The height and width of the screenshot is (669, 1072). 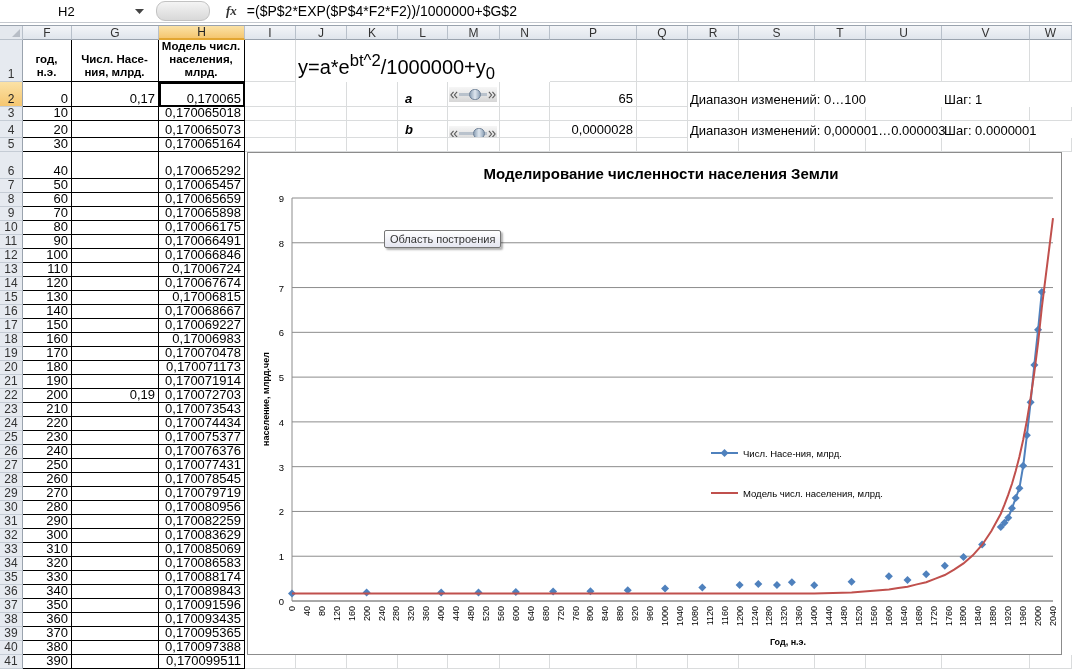 What do you see at coordinates (11, 284) in the screenshot?
I see `row-header: 14` at bounding box center [11, 284].